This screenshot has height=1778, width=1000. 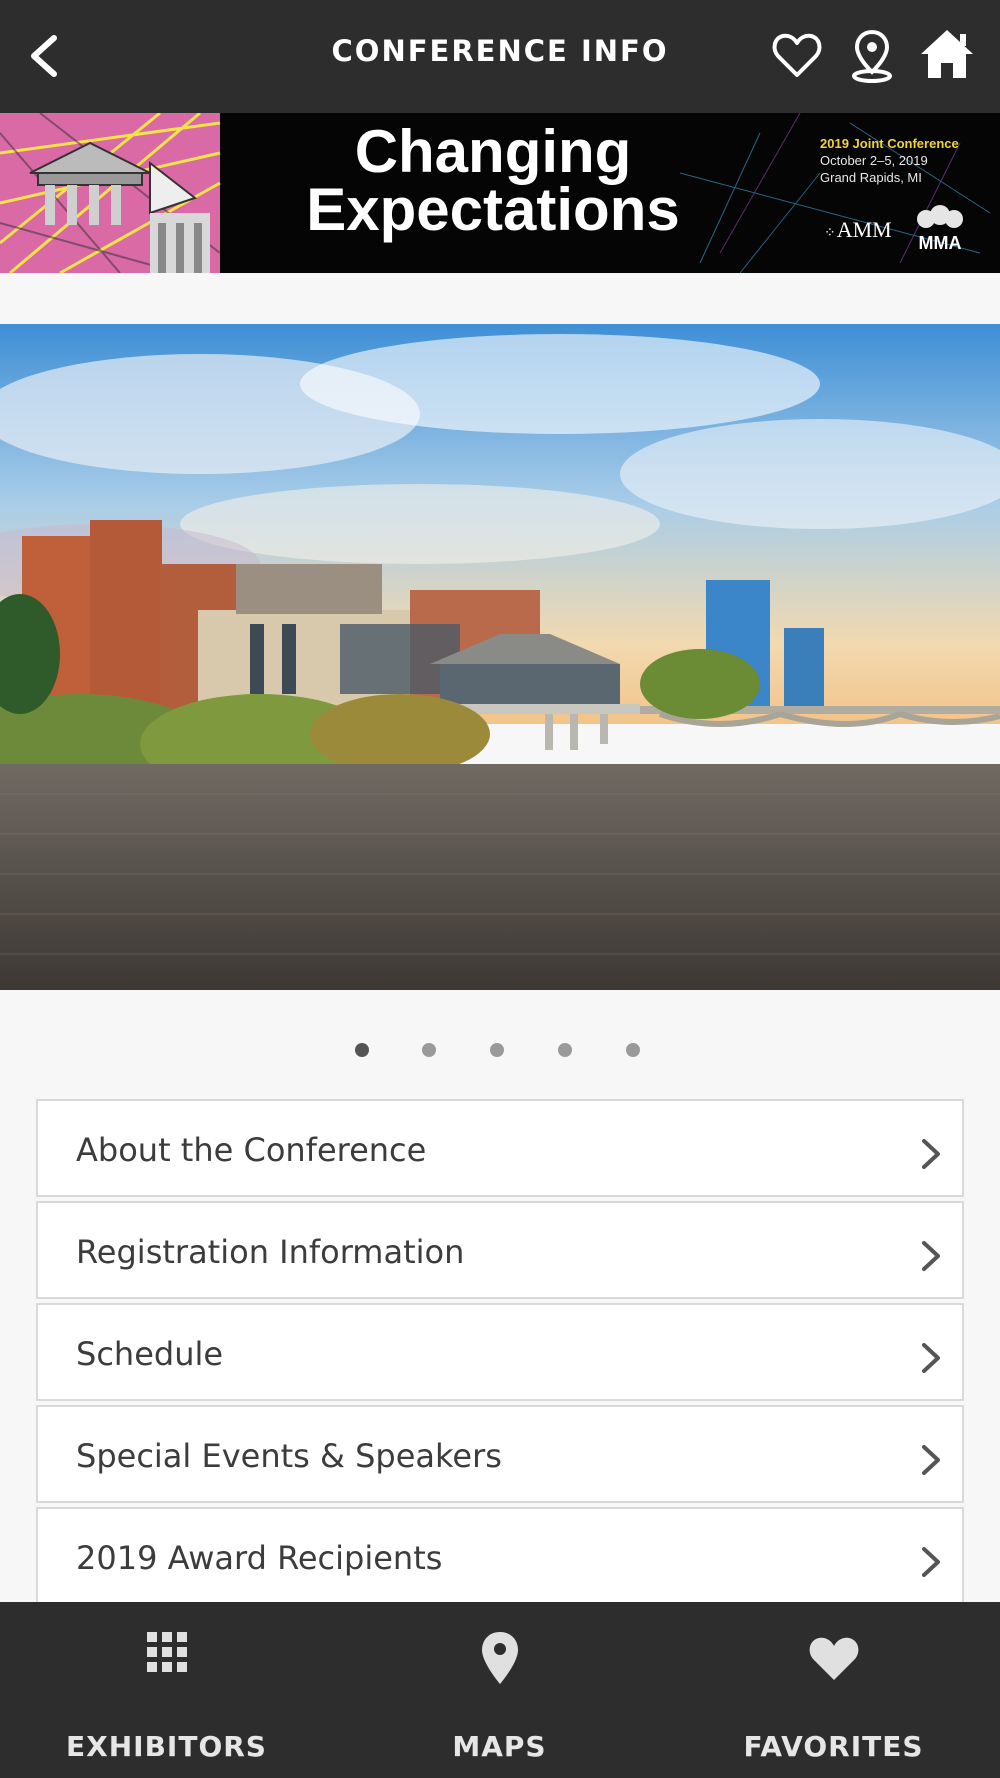 What do you see at coordinates (864, 229) in the screenshot?
I see `amm-logo-text: AMM` at bounding box center [864, 229].